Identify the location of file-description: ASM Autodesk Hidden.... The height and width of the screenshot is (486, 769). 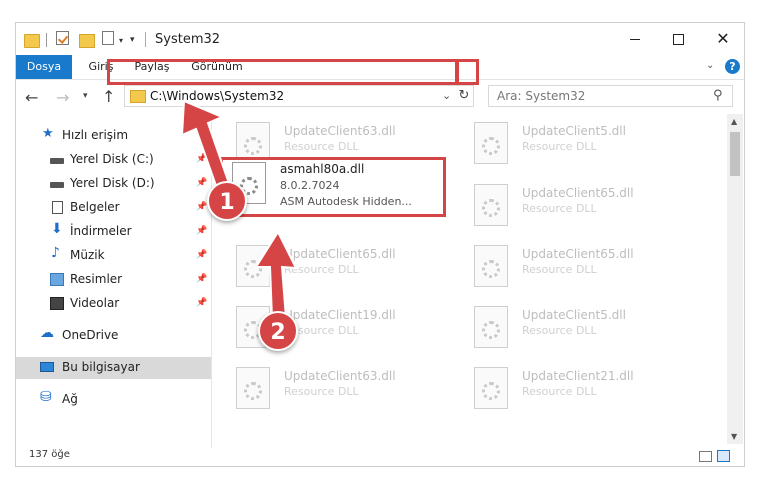
(346, 201).